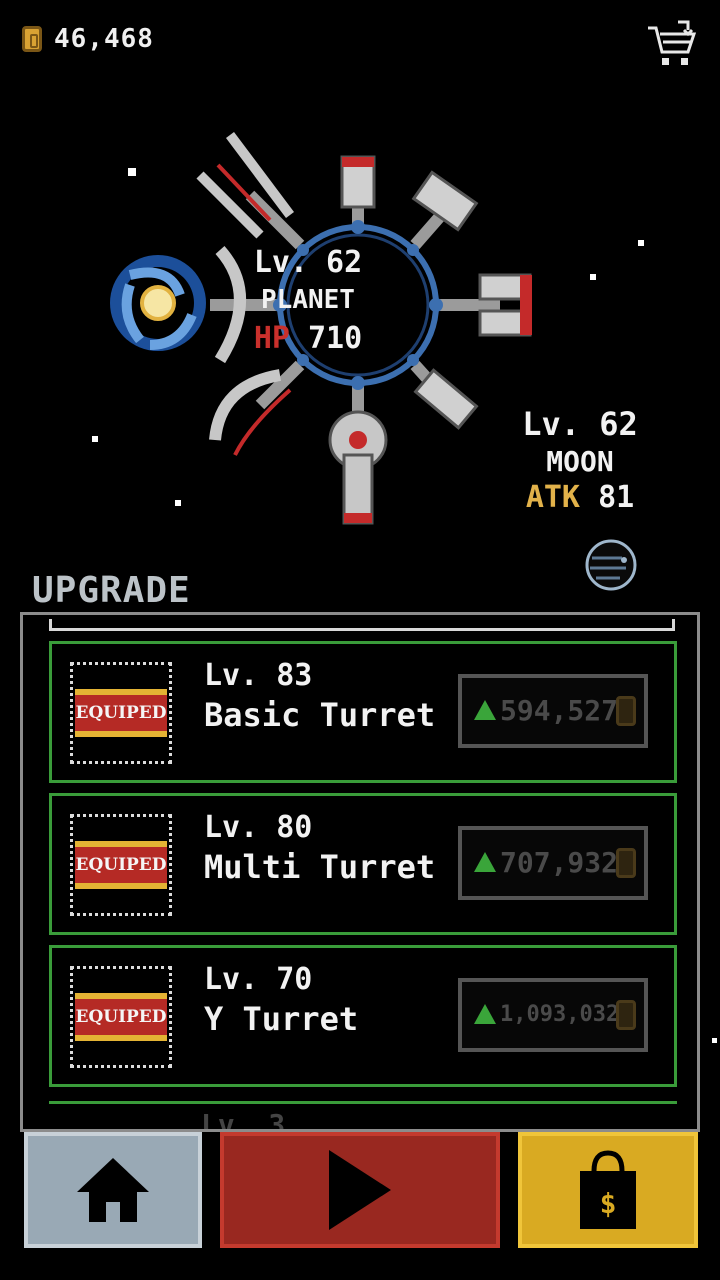 The image size is (720, 1280). Describe the element at coordinates (559, 862) in the screenshot. I see `price-amount: 707,932` at that location.